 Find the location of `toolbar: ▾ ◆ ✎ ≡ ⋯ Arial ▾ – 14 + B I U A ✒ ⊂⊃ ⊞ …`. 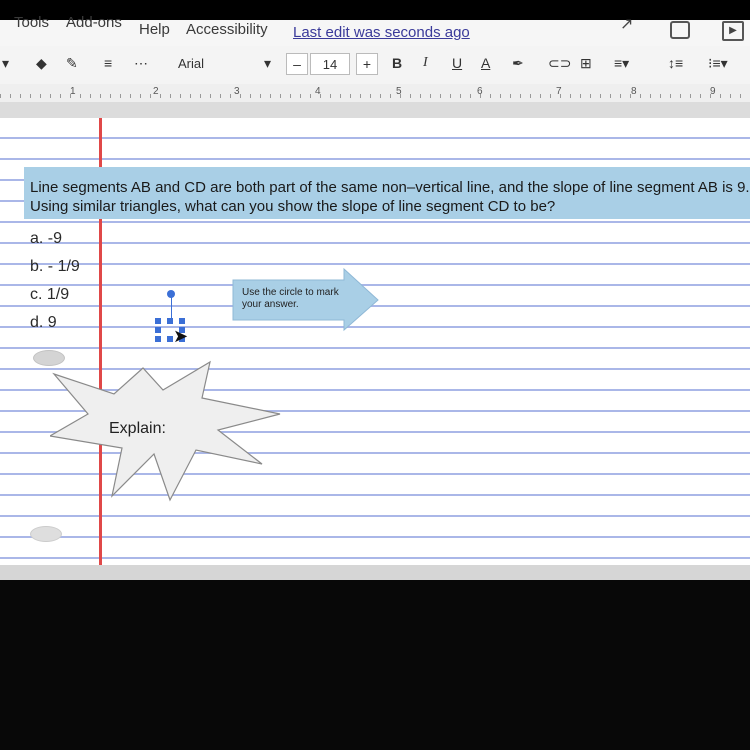

toolbar: ▾ ◆ ✎ ≡ ⋯ Arial ▾ – 14 + B I U A ✒ ⊂⊃ ⊞ … is located at coordinates (375, 65).